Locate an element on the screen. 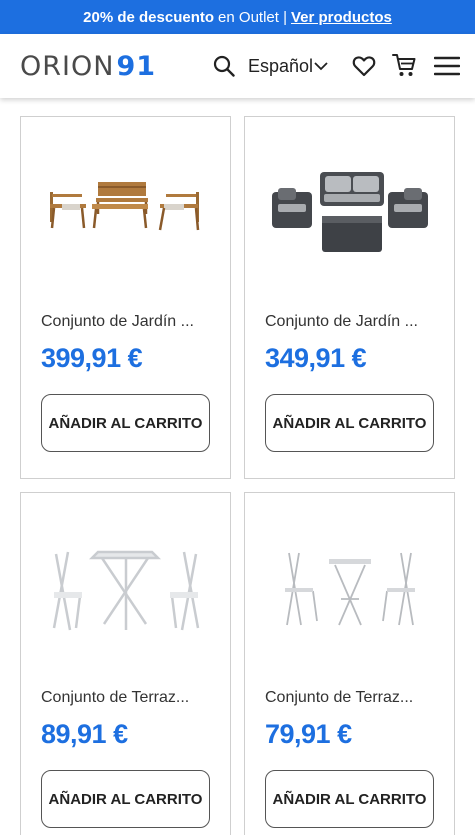  chevron-down-icon is located at coordinates (321, 66).